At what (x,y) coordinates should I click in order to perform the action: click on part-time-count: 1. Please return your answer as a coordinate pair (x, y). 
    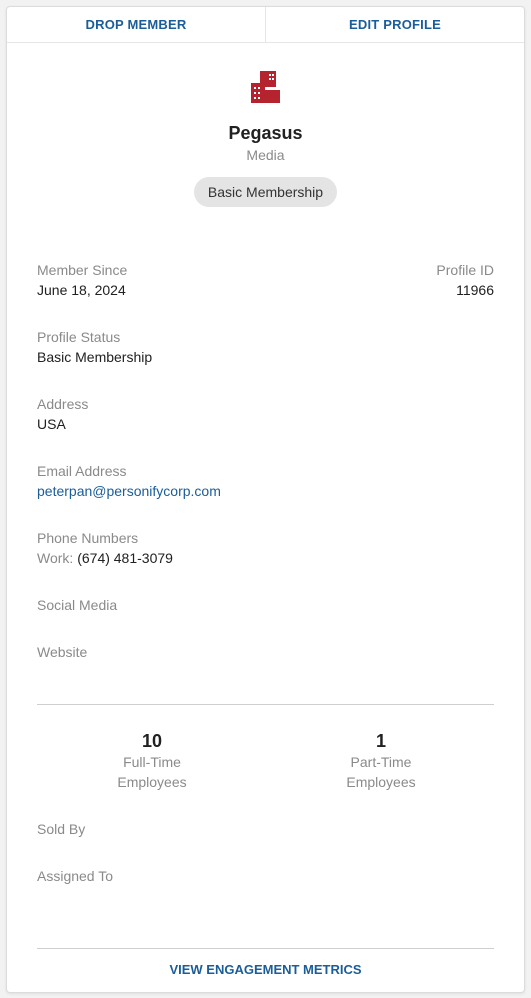
    Looking at the image, I should click on (380, 741).